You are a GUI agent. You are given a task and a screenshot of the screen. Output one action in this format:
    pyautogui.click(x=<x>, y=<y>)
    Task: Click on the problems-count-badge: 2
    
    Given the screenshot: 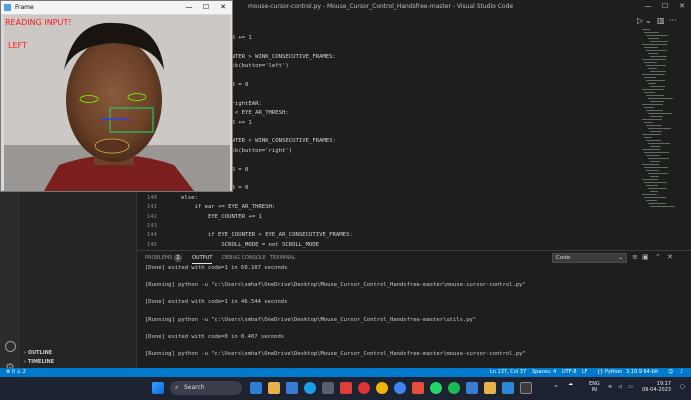 What is the action you would take?
    pyautogui.click(x=178, y=258)
    